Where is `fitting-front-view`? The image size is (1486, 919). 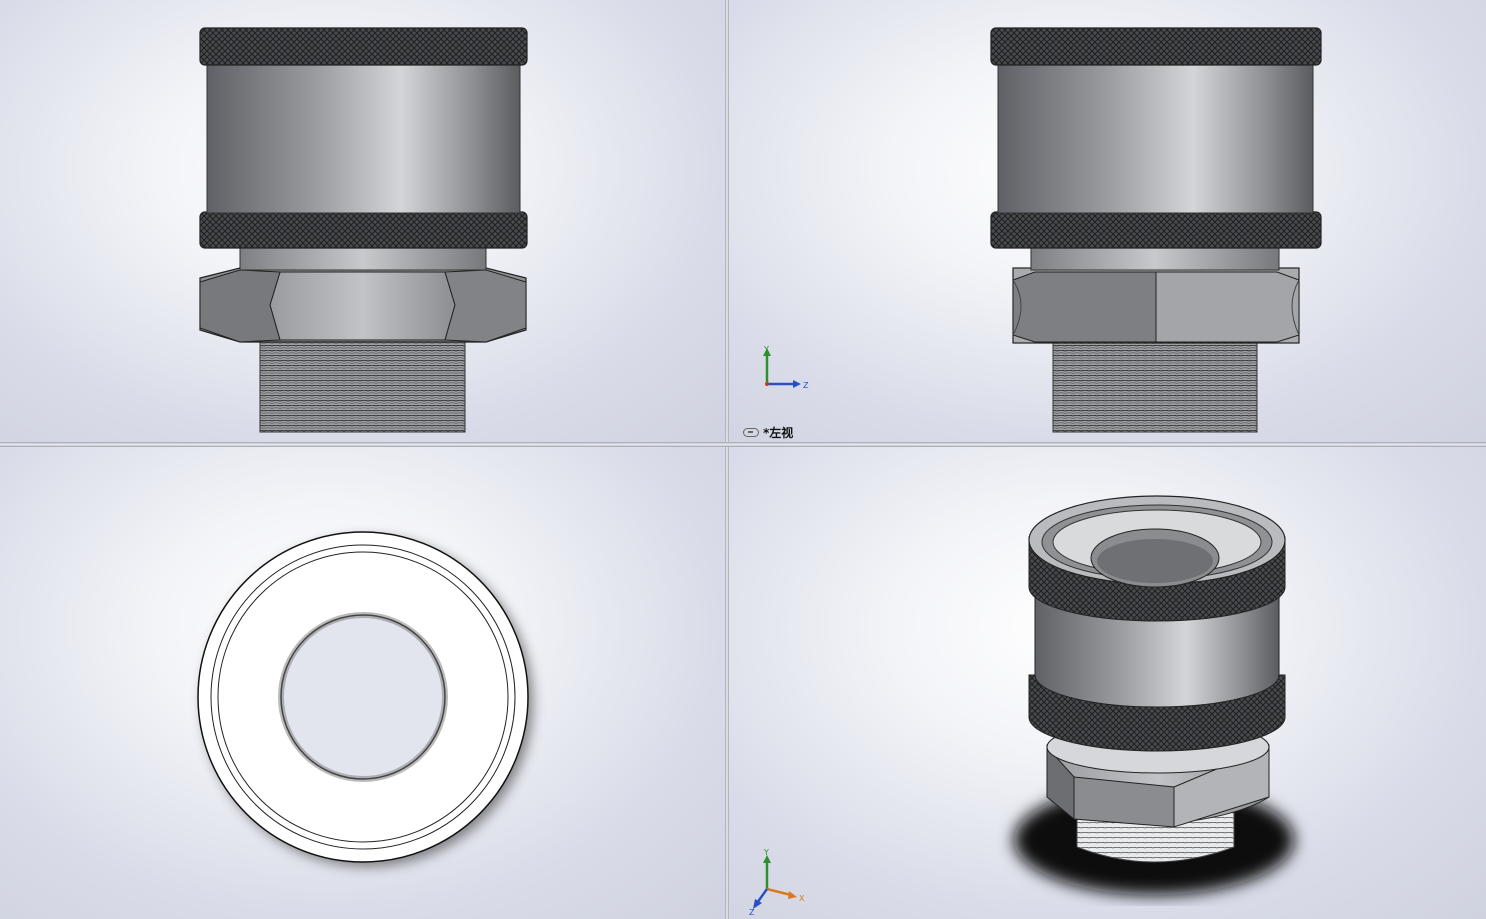
fitting-front-view is located at coordinates (363, 230).